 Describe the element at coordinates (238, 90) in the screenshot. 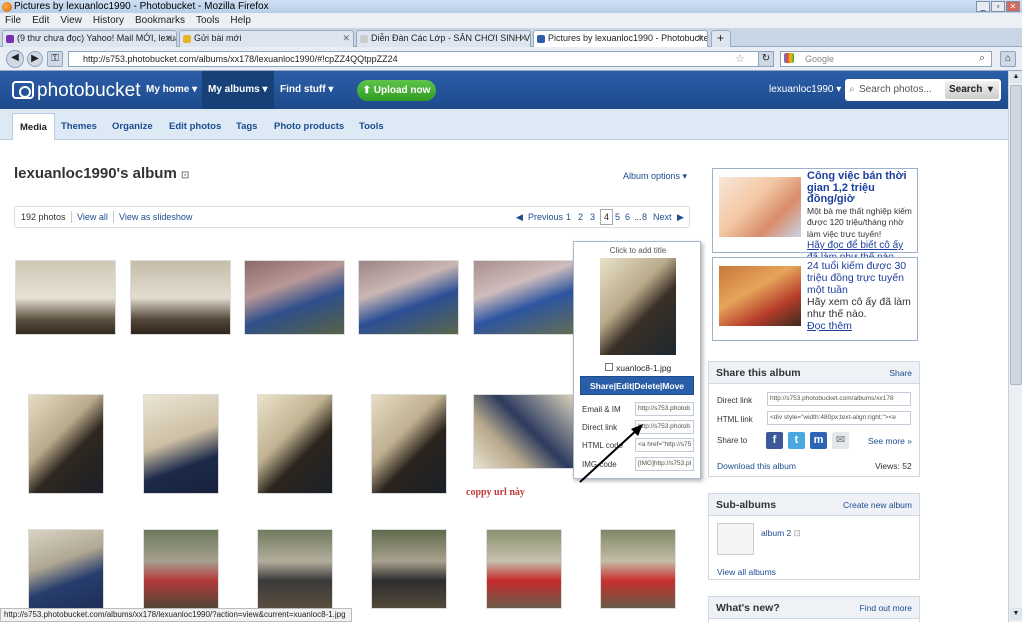

I see `nav-my-albums: My albums ▾` at that location.